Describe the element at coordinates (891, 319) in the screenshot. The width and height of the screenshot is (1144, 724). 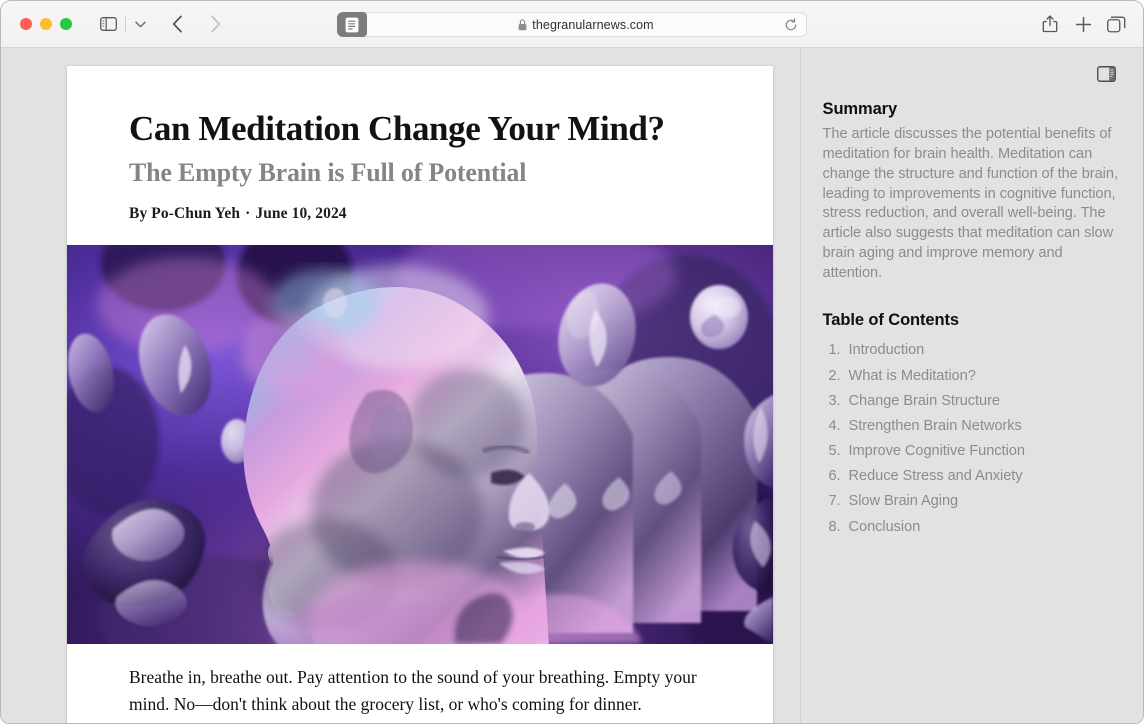
I see `table-of-contents-heading: Table of Contents` at that location.